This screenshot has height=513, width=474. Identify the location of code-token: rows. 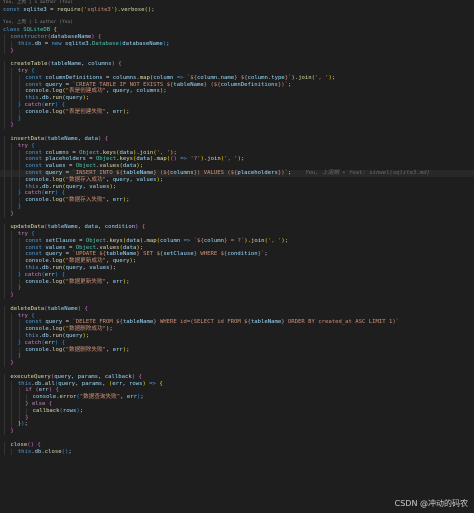
(69, 410).